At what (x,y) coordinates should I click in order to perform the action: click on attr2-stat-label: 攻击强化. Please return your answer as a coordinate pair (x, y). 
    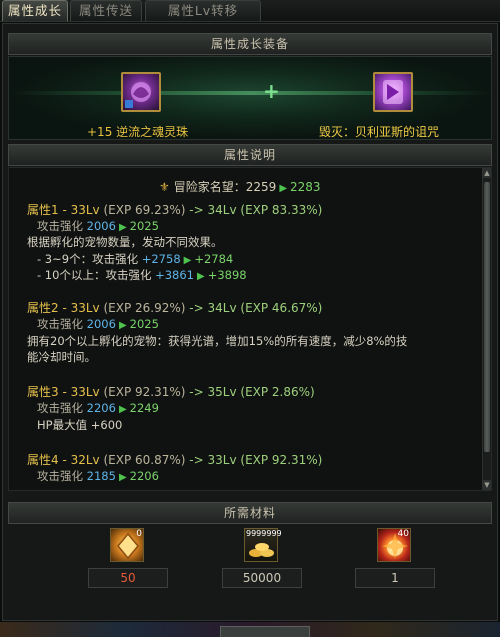
    Looking at the image, I should click on (60, 324).